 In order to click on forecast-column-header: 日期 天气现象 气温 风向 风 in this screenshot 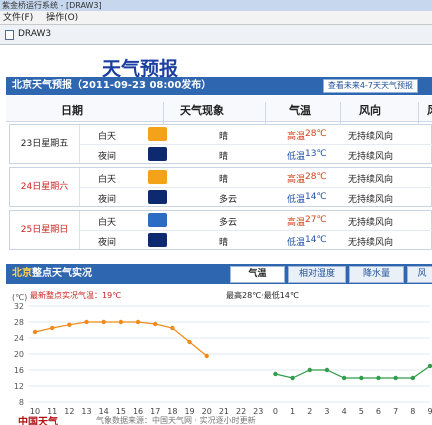, I will do `click(219, 112)`.